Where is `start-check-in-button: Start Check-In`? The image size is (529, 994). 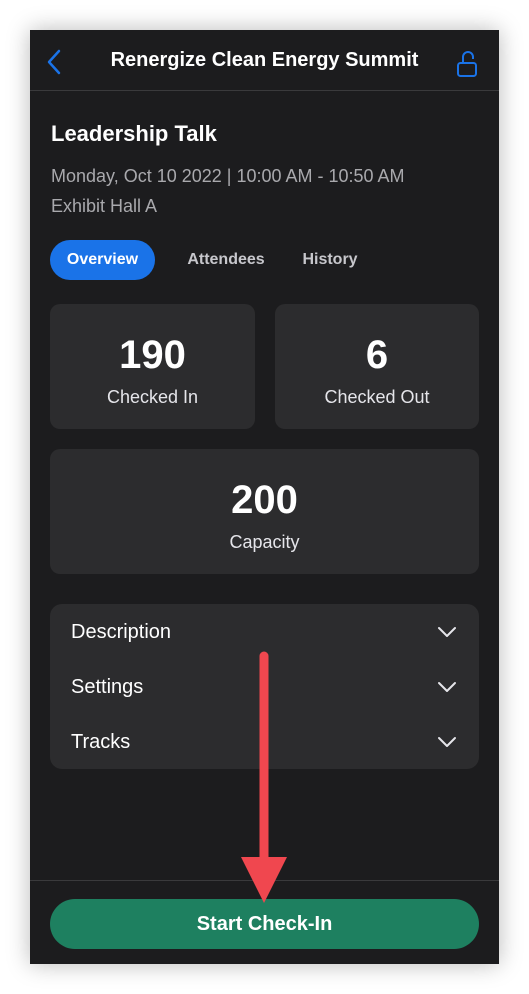
start-check-in-button: Start Check-In is located at coordinates (264, 924).